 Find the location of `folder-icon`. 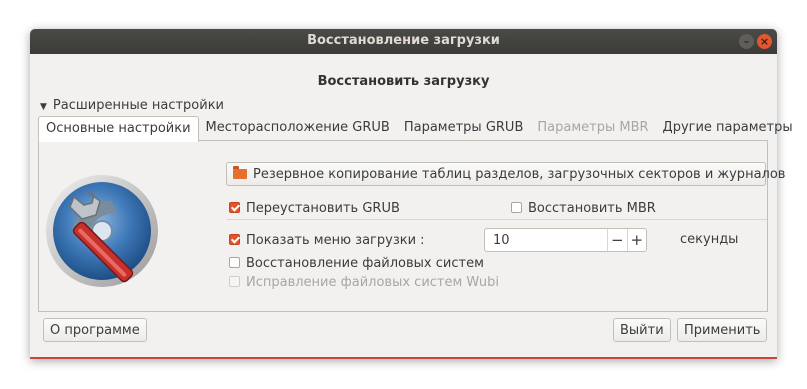

folder-icon is located at coordinates (240, 172).